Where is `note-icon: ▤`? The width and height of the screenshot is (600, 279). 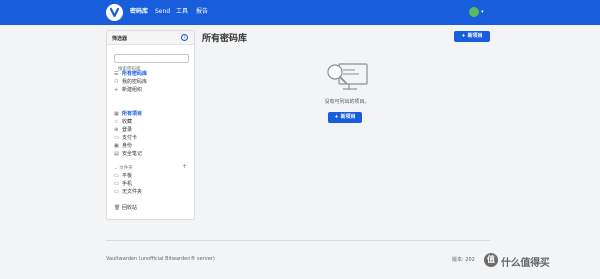
note-icon: ▤ is located at coordinates (116, 154).